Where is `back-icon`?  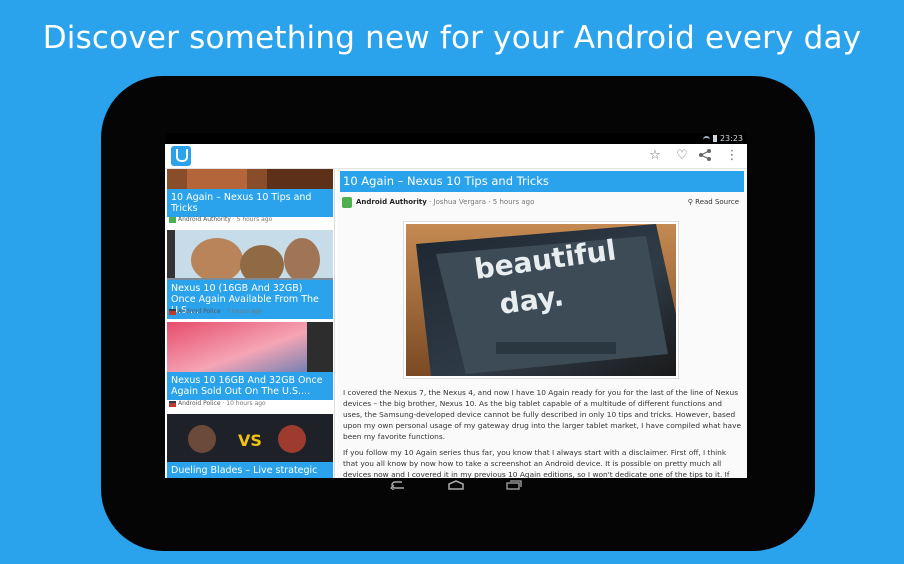 back-icon is located at coordinates (398, 487).